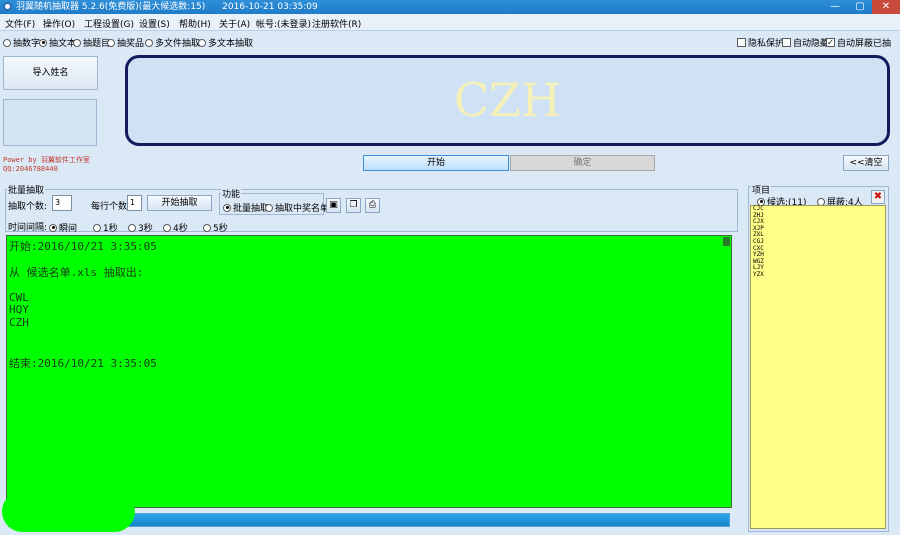  Describe the element at coordinates (726, 241) in the screenshot. I see `log-scrollbar` at that location.